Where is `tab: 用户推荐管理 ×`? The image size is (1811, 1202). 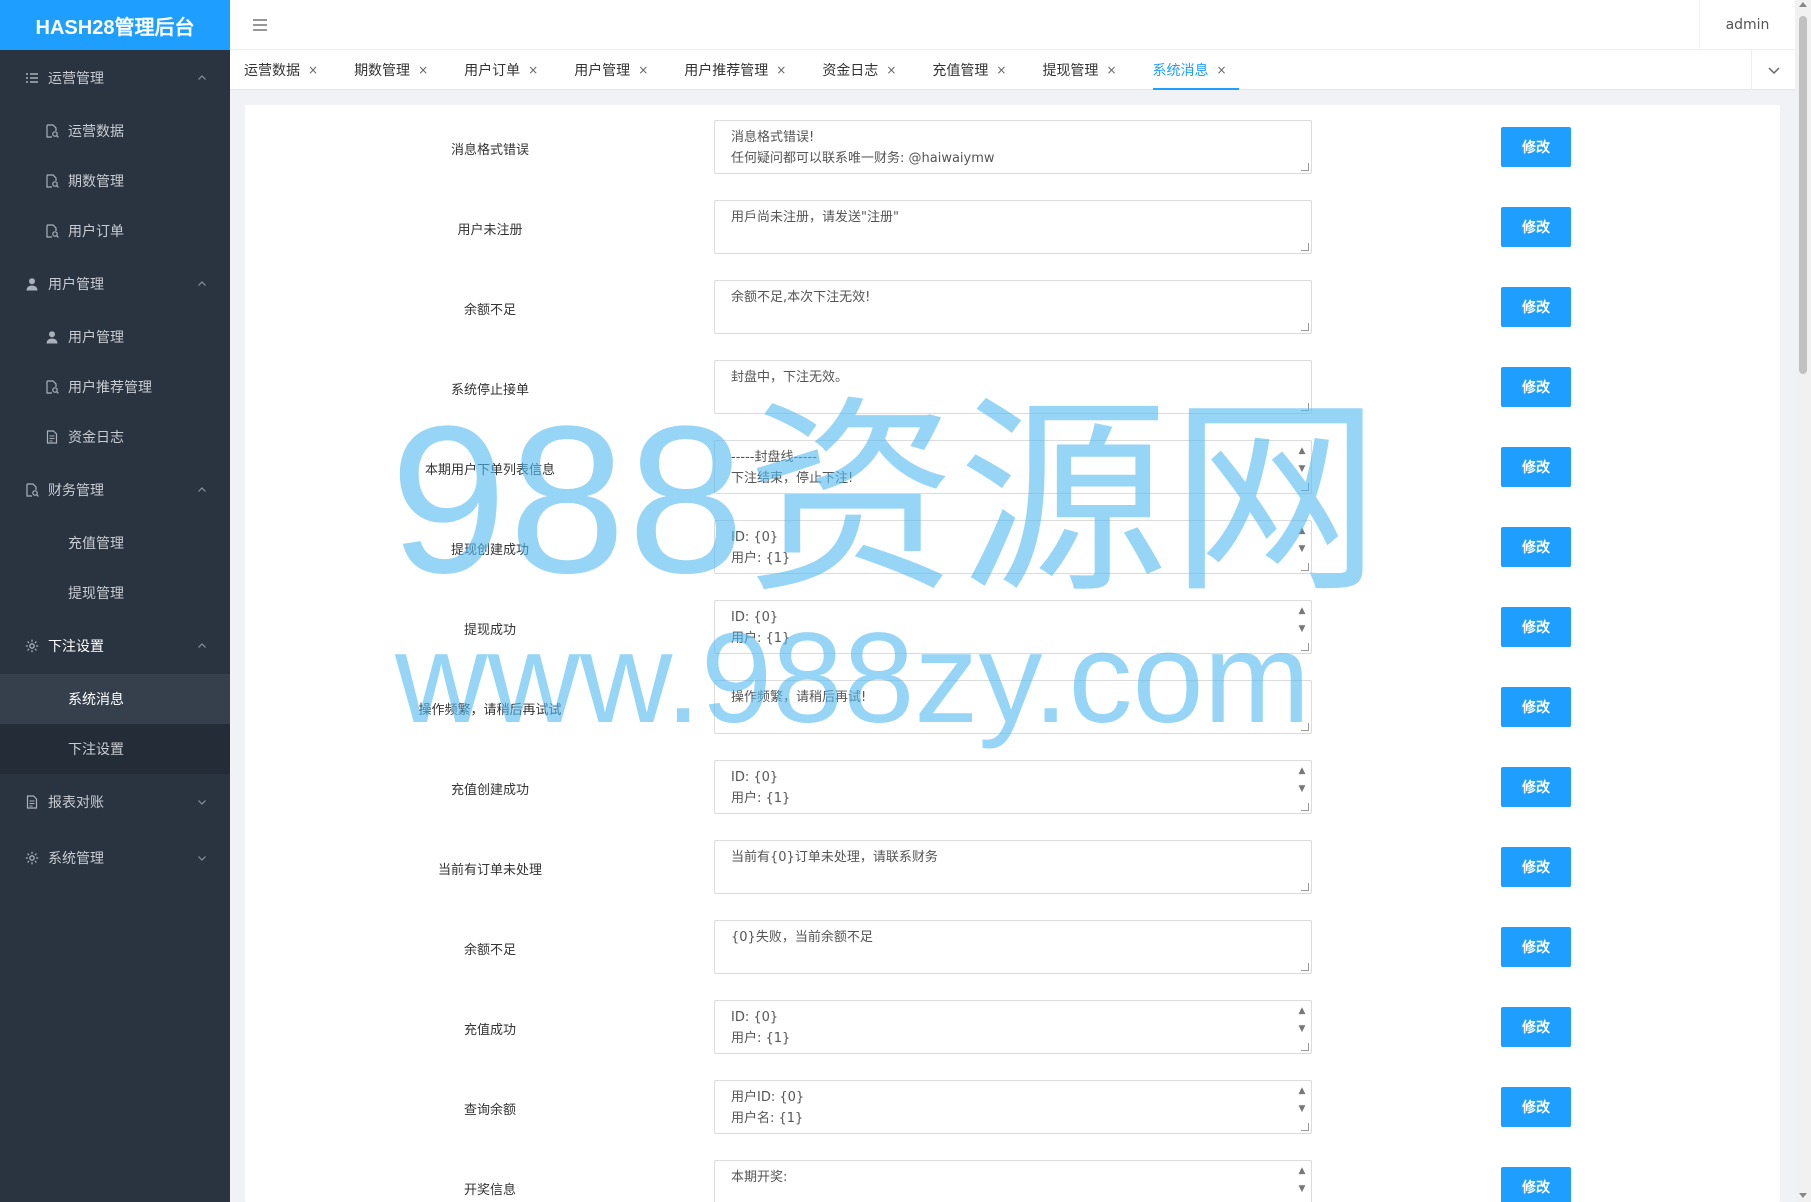 tab: 用户推荐管理 × is located at coordinates (742, 70).